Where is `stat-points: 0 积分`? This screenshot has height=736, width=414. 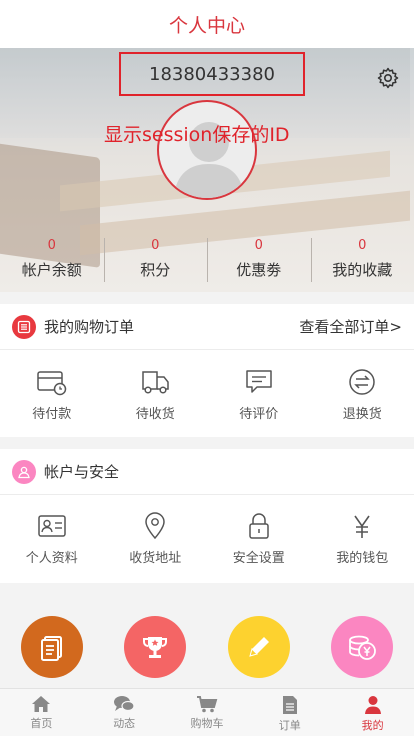
stat-points: 0 积分 is located at coordinates (155, 260).